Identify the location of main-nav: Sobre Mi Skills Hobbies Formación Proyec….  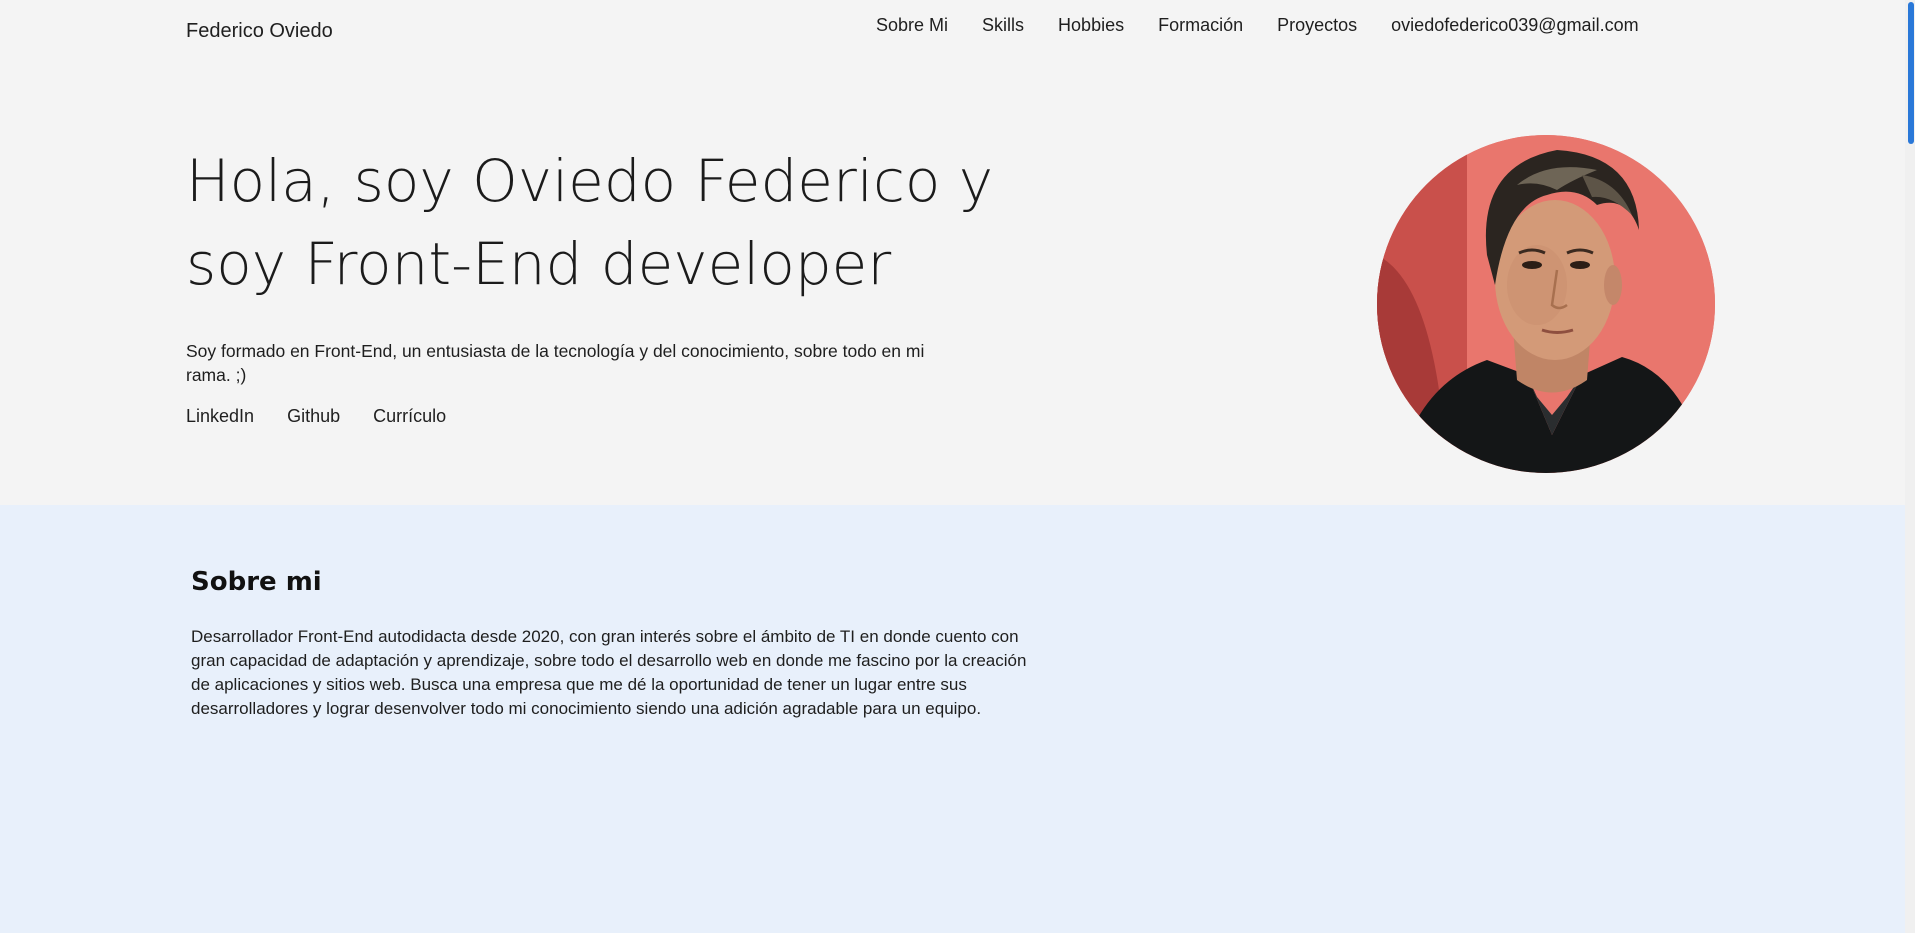
(1257, 25).